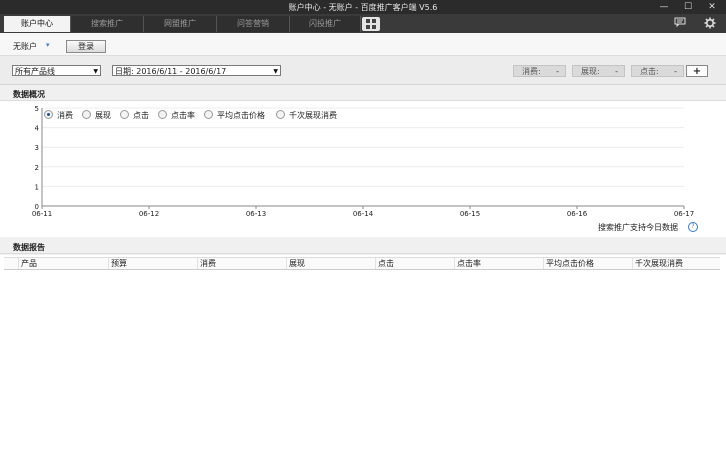 Image resolution: width=726 pixels, height=450 pixels. Describe the element at coordinates (649, 71) in the screenshot. I see `metric-clicks-label: 点击:` at that location.